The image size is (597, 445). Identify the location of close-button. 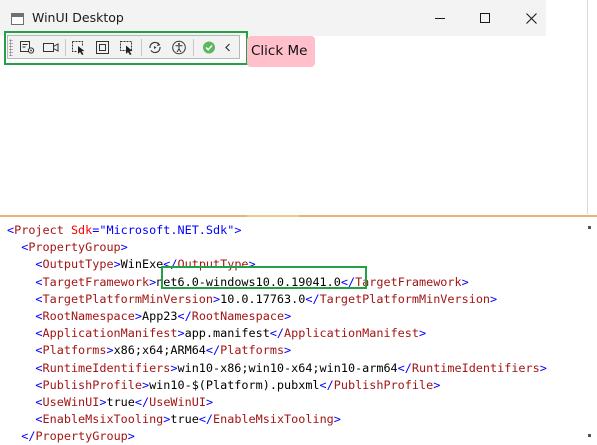
(531, 18).